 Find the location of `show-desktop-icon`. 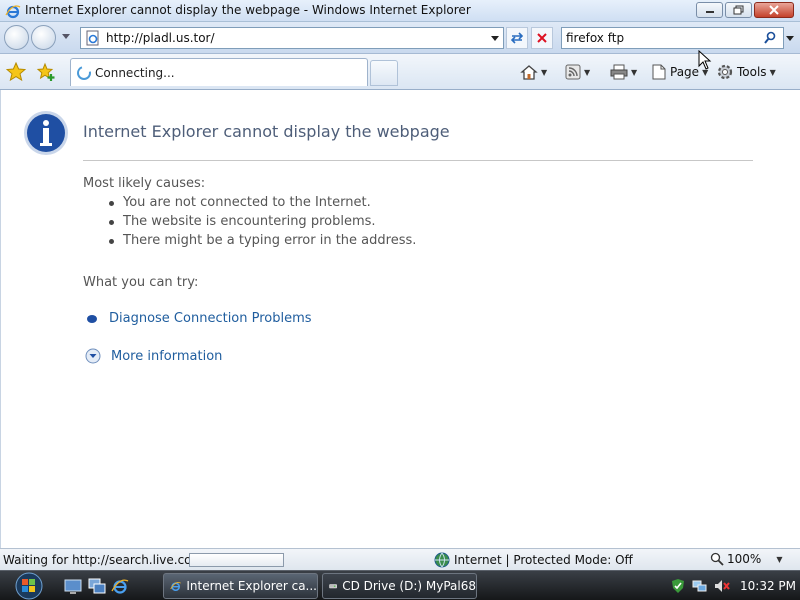

show-desktop-icon is located at coordinates (73, 586).